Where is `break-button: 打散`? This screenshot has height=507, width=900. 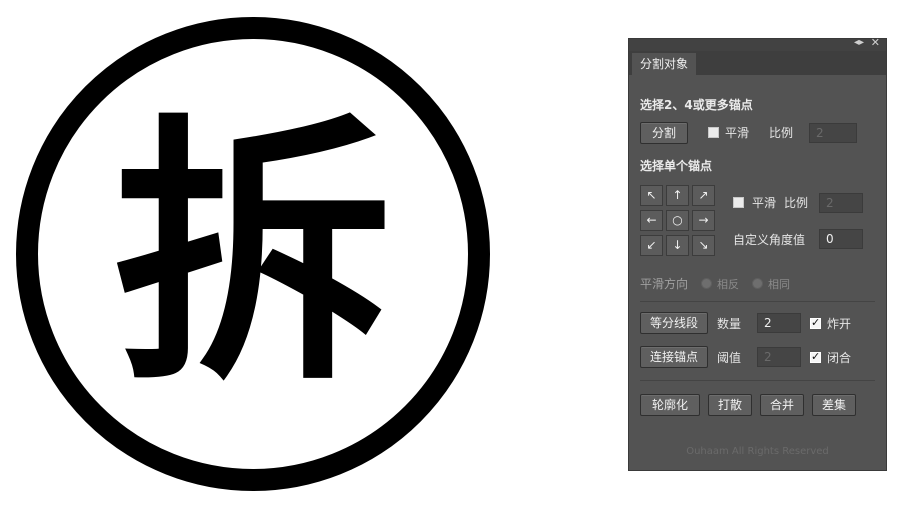
break-button: 打散 is located at coordinates (730, 405).